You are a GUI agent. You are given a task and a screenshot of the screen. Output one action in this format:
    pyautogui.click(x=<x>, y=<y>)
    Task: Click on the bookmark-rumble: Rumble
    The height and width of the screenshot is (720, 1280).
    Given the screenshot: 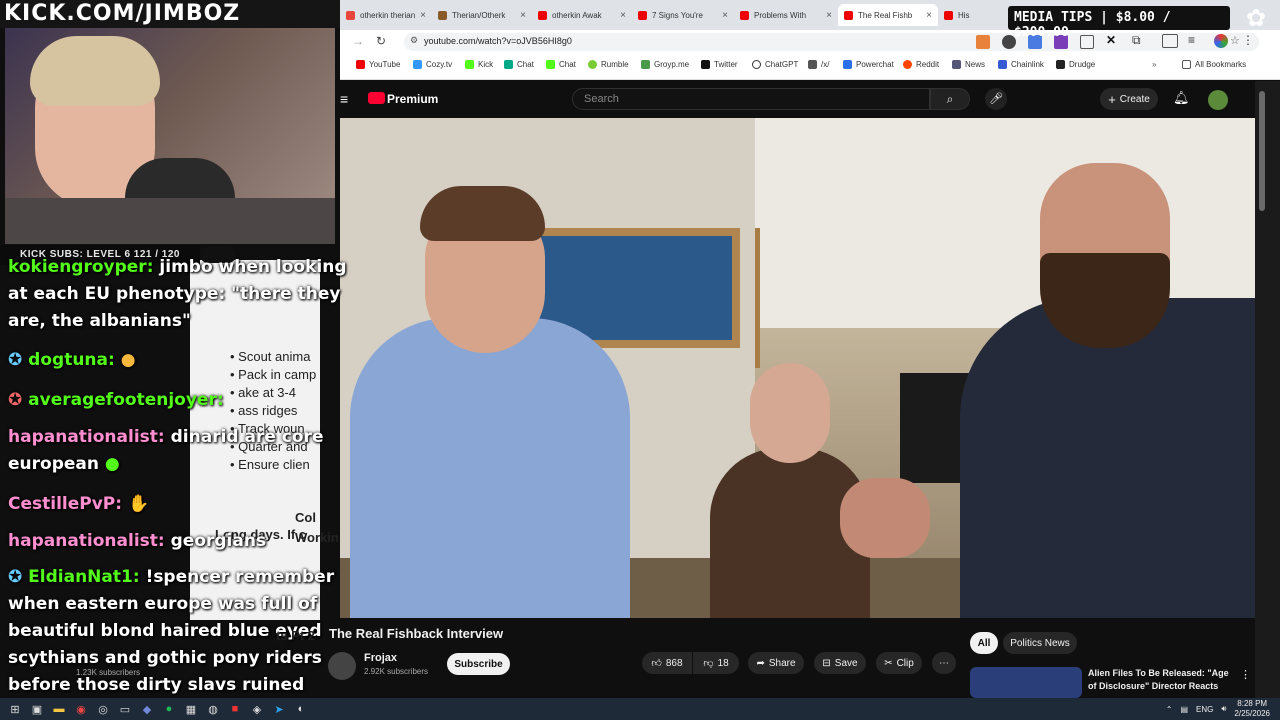 What is the action you would take?
    pyautogui.click(x=608, y=64)
    